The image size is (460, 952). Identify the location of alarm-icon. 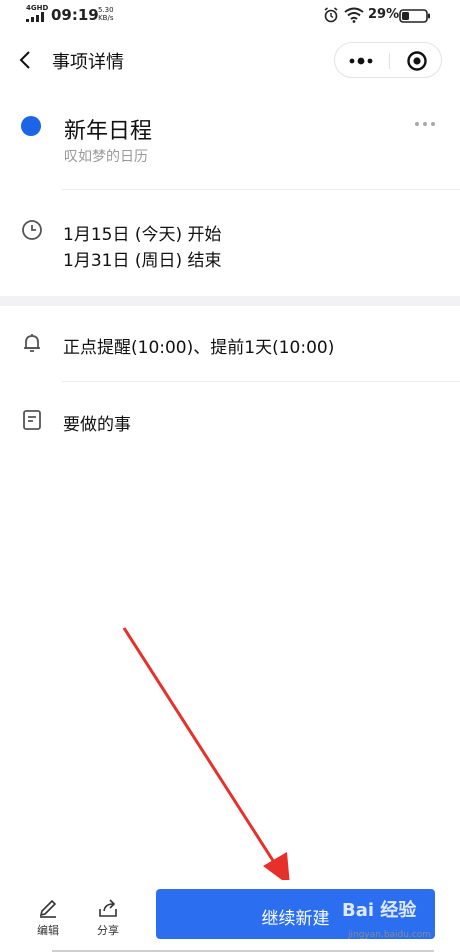
(331, 15).